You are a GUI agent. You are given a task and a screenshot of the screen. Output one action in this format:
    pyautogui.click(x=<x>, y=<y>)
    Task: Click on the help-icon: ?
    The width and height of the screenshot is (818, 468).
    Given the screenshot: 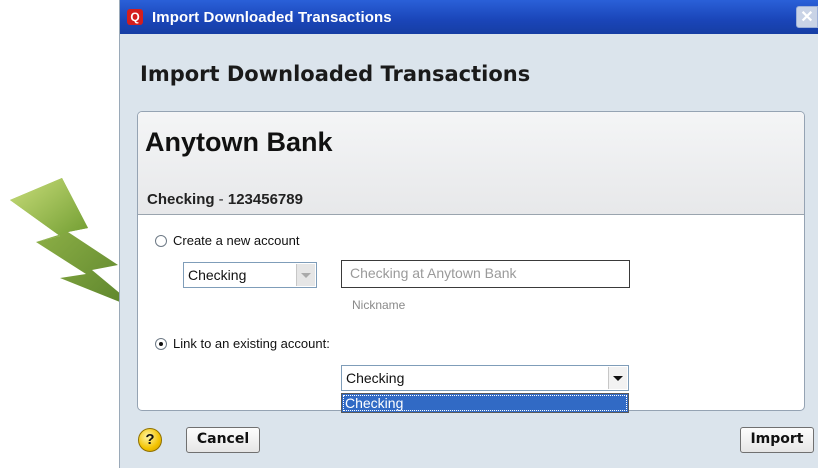 What is the action you would take?
    pyautogui.click(x=150, y=440)
    